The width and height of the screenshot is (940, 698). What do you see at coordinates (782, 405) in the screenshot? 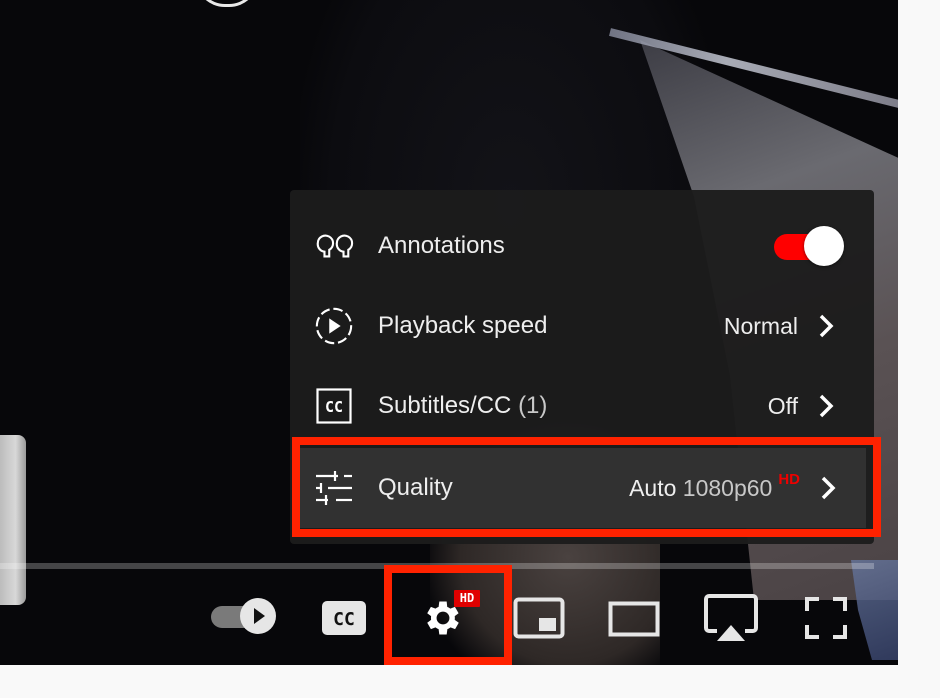
I see `menu-value-subtitles: Off` at bounding box center [782, 405].